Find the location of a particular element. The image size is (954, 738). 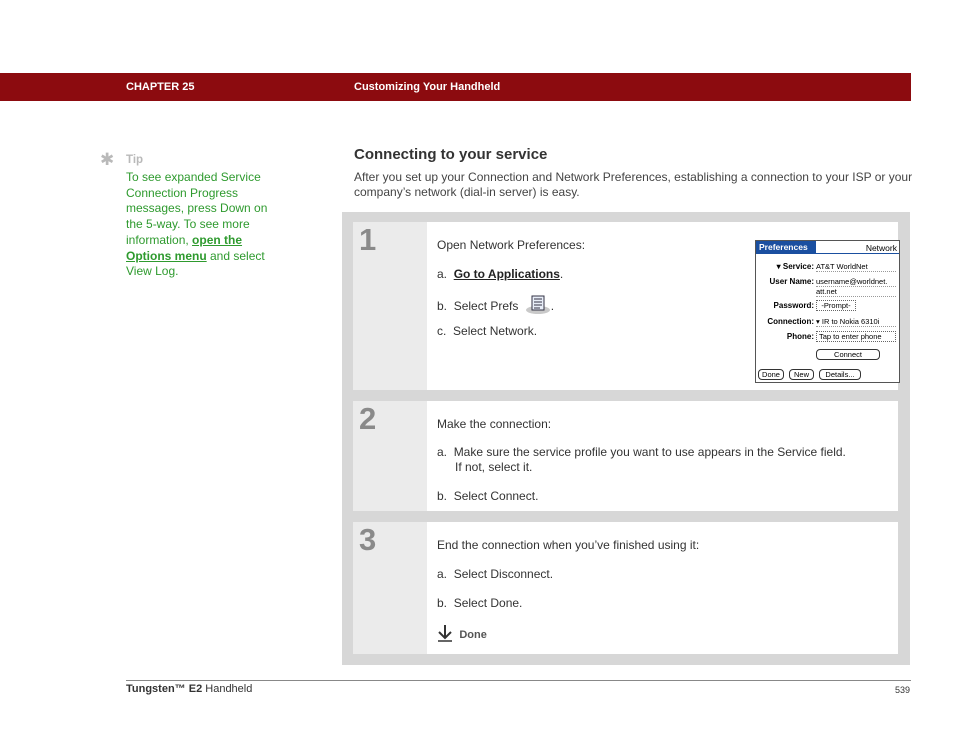

substep-text: Select Connect. is located at coordinates (496, 496).